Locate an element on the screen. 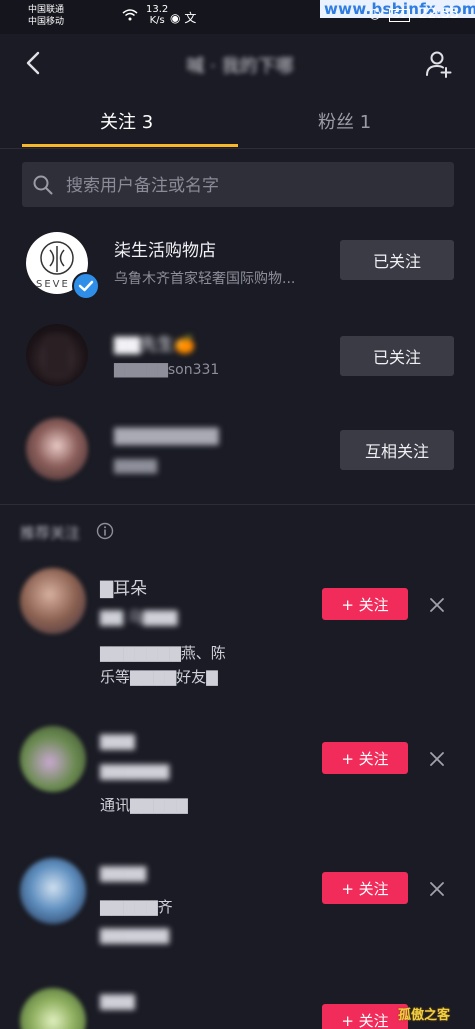  carrier-2: 中国移动 is located at coordinates (46, 22).